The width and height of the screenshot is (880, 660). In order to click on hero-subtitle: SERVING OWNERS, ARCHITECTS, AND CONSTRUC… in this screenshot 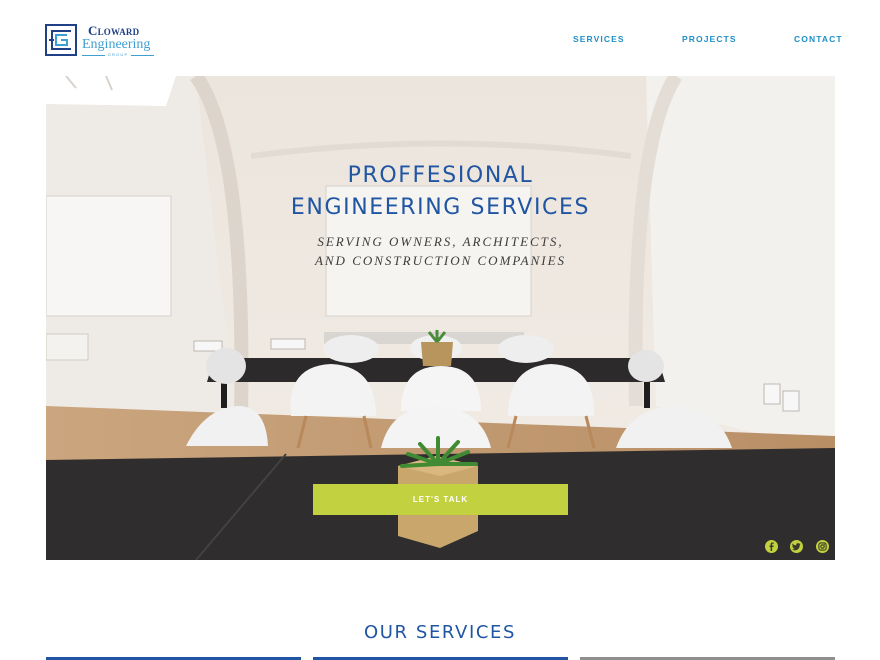, I will do `click(440, 251)`.